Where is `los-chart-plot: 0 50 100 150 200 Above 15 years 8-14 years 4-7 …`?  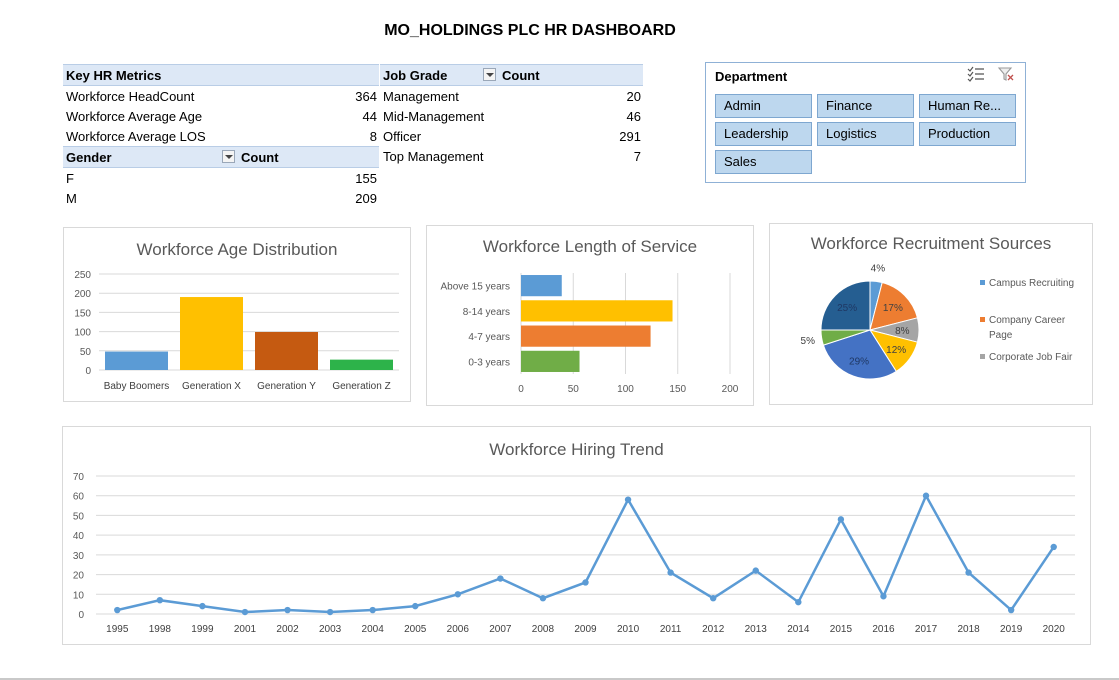
los-chart-plot: 0 50 100 150 200 Above 15 years 8-14 years 4-7 … is located at coordinates (590, 334).